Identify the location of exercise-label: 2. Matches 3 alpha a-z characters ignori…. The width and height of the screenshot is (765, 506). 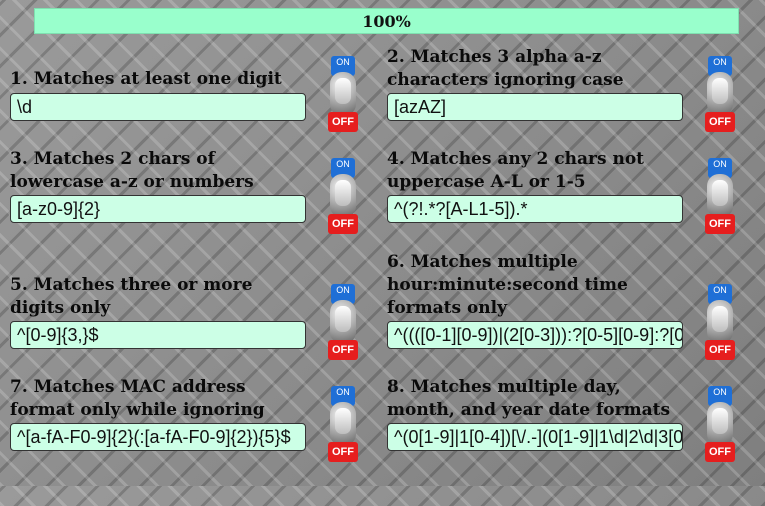
(505, 68).